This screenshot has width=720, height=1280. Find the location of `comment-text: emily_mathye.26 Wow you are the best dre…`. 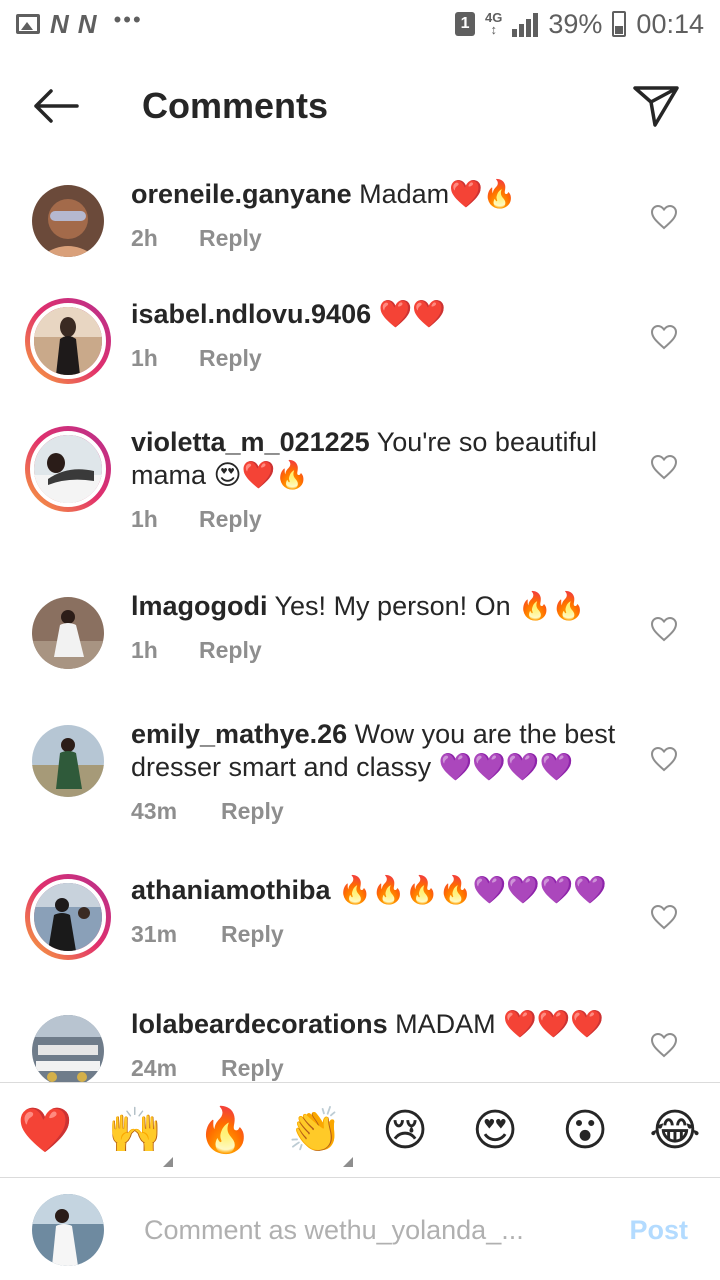

comment-text: emily_mathye.26 Wow you are the best dre… is located at coordinates (381, 751).